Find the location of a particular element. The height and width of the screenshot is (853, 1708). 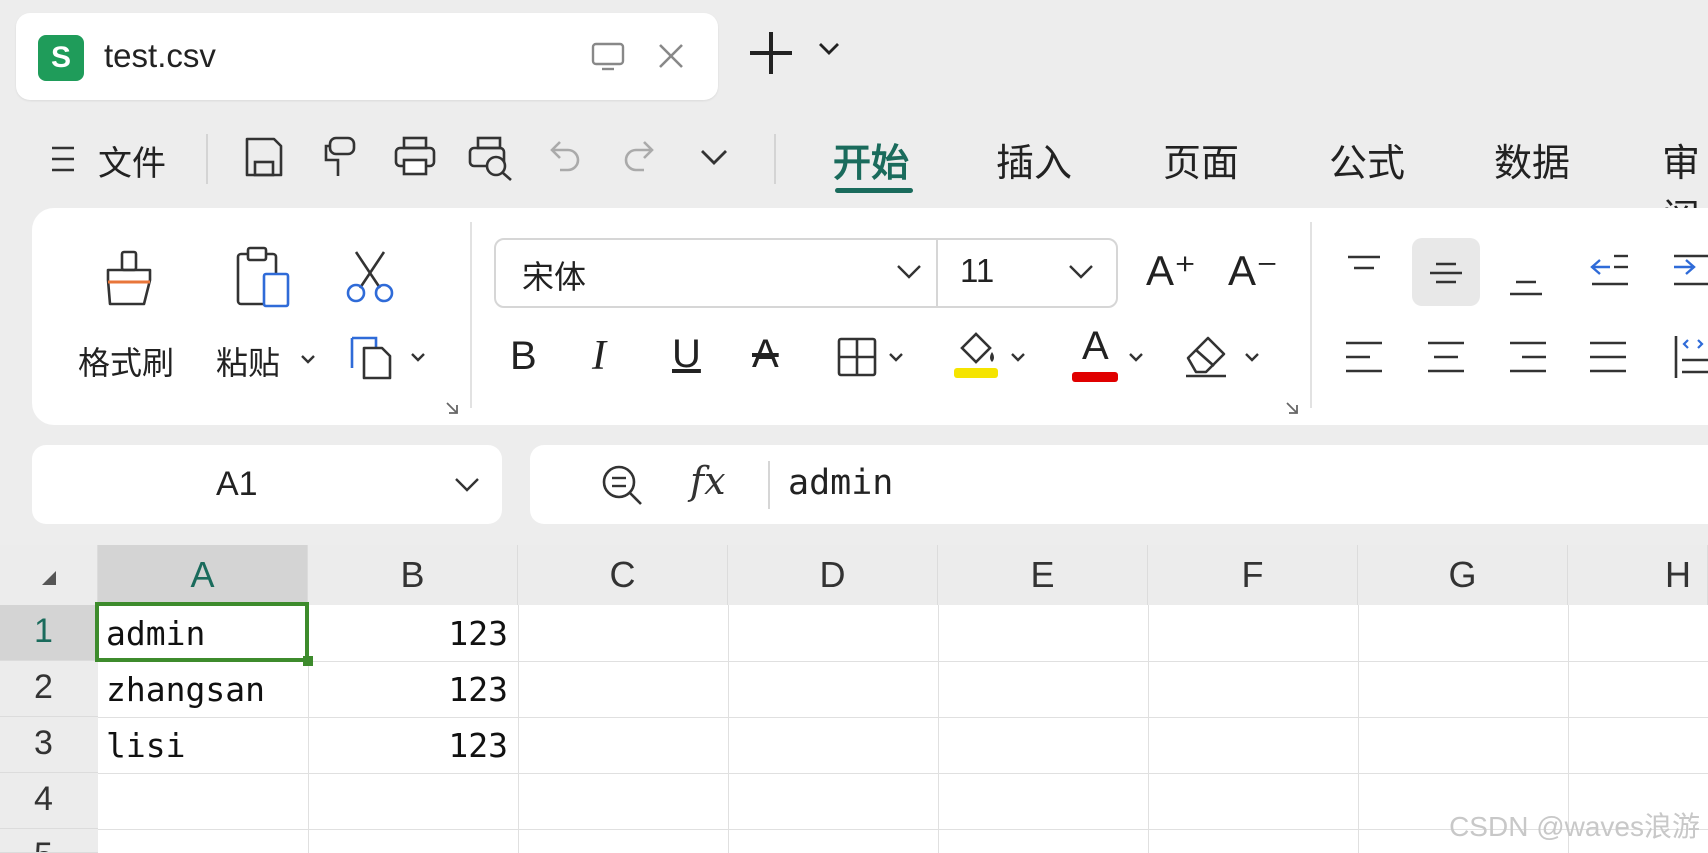

font-selector: 宋体 11 is located at coordinates (806, 273).